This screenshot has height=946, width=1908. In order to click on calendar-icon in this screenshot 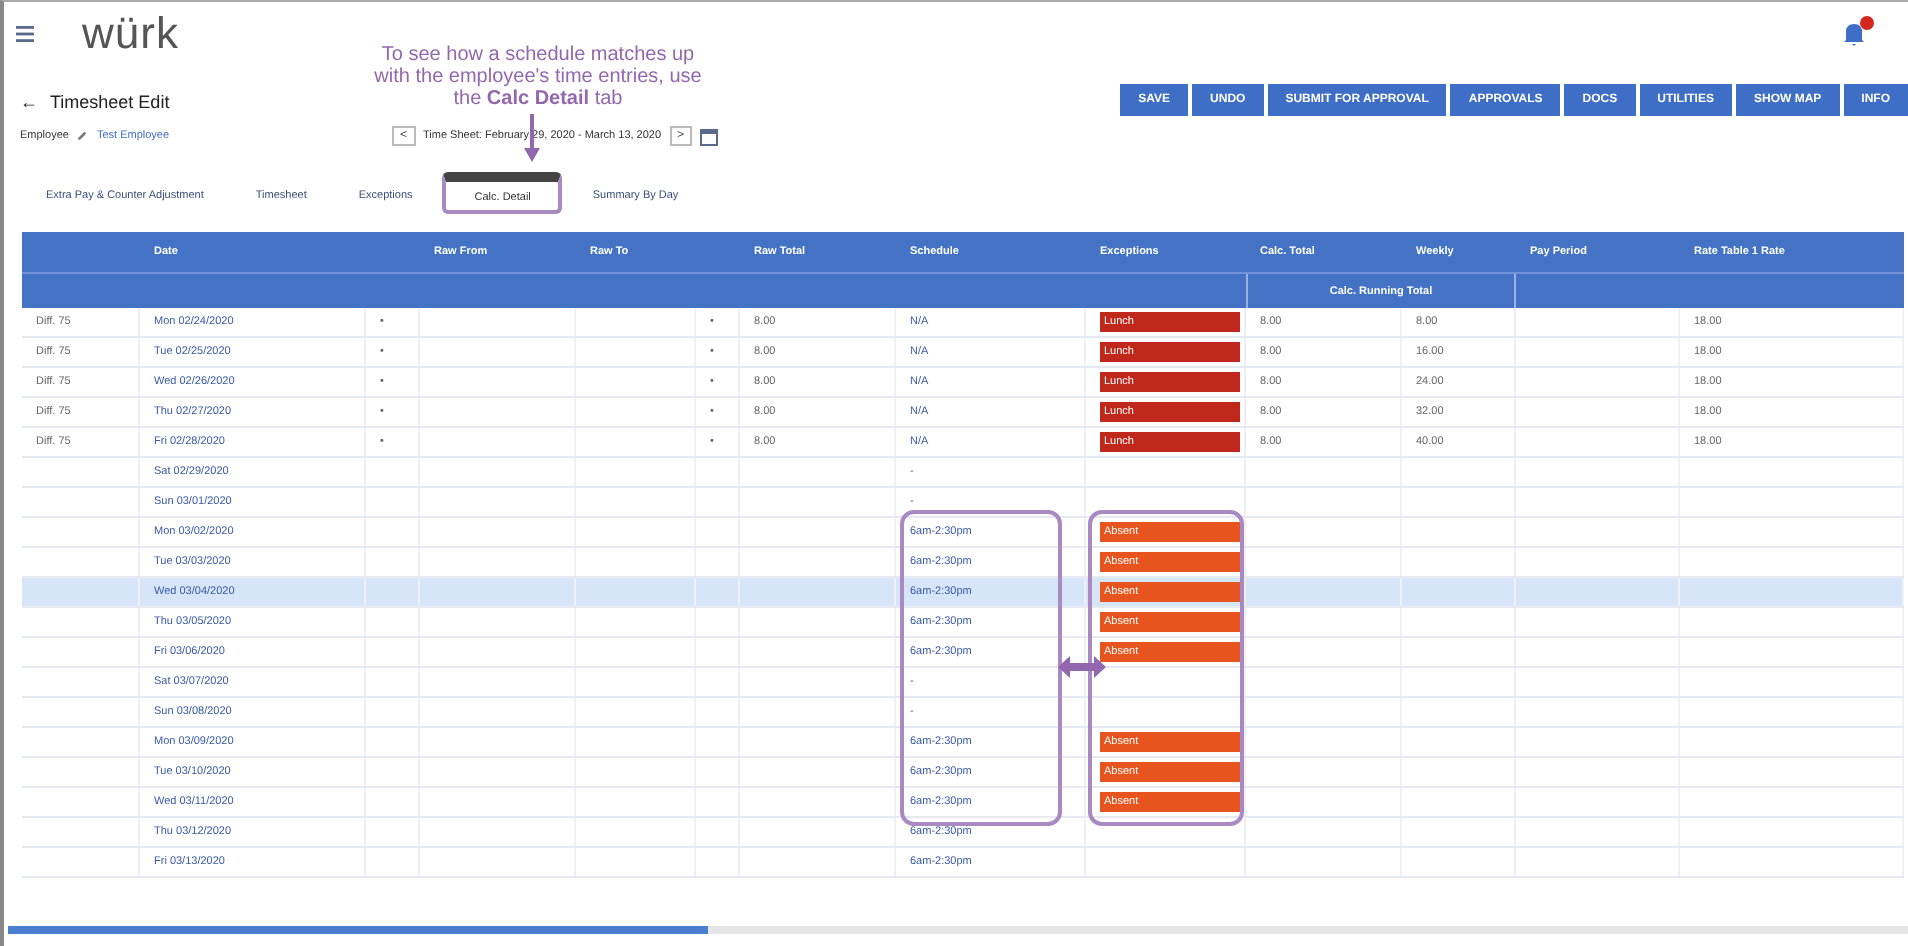, I will do `click(709, 136)`.